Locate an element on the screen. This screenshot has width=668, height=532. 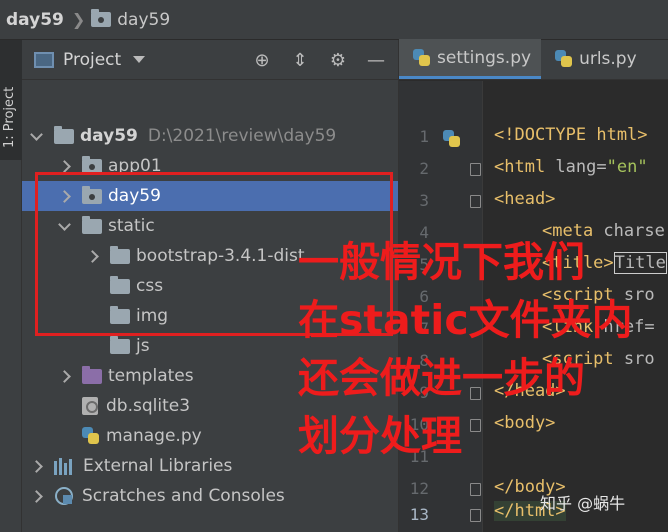
tree-item-label: db.sqlite3 is located at coordinates (148, 406).